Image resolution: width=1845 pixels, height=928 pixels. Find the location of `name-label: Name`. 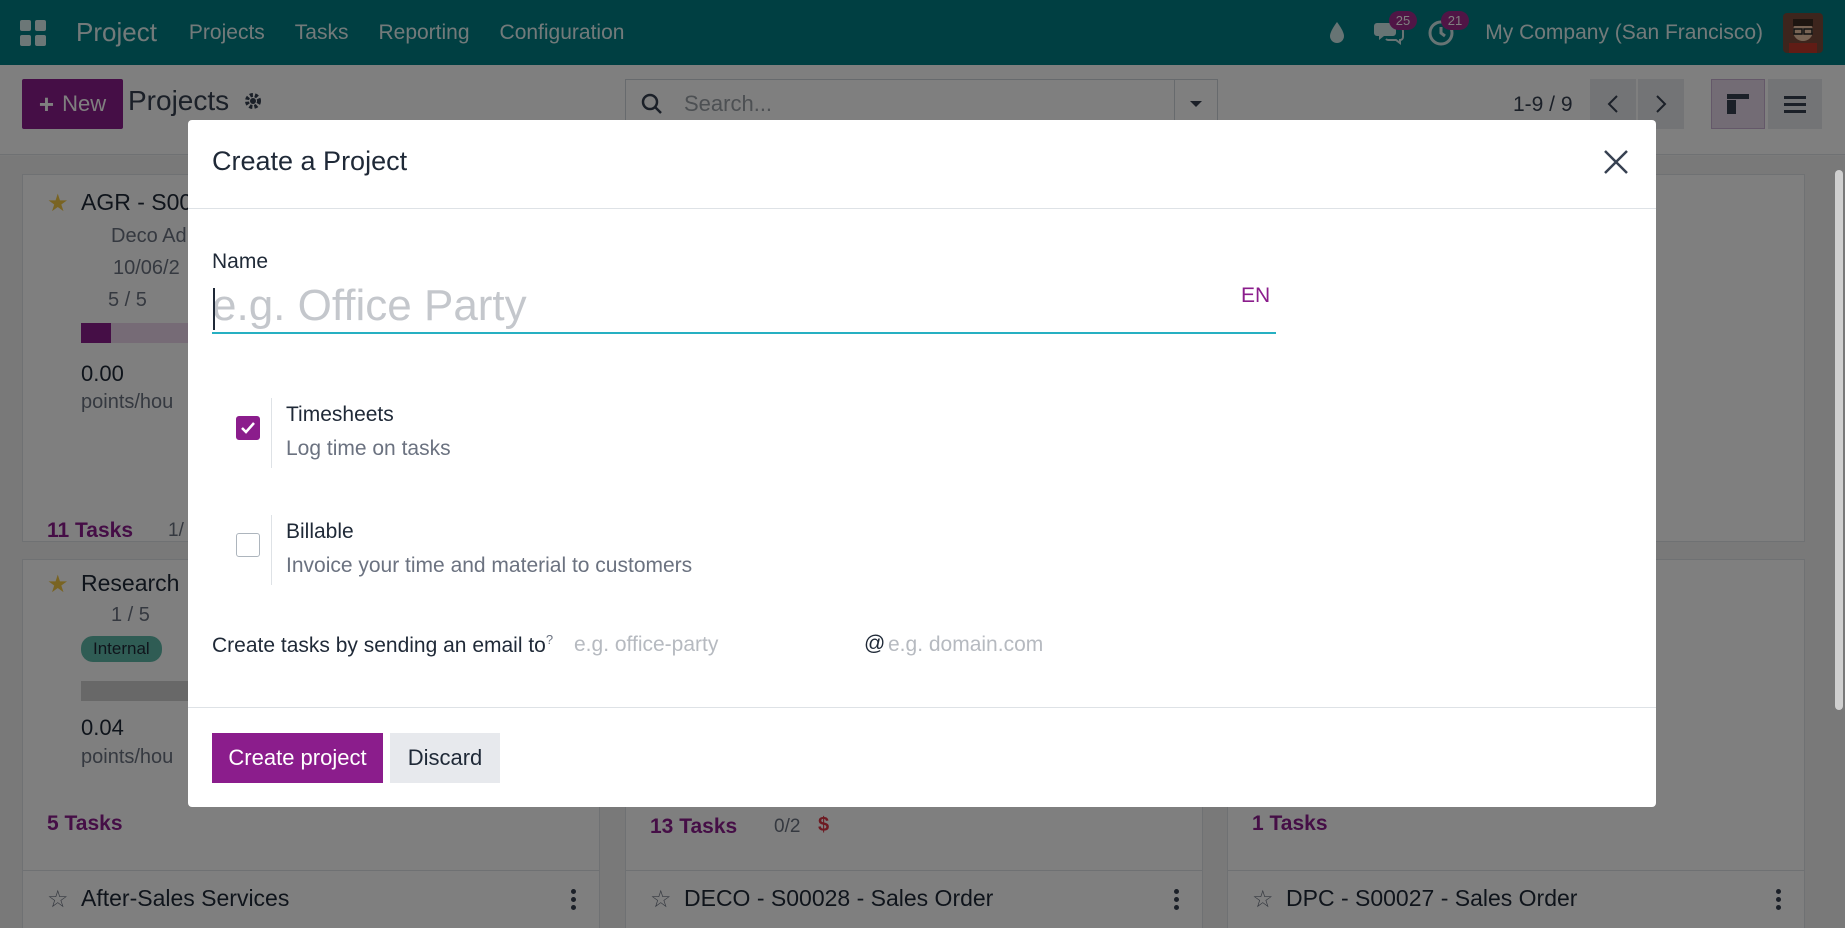

name-label: Name is located at coordinates (240, 261).